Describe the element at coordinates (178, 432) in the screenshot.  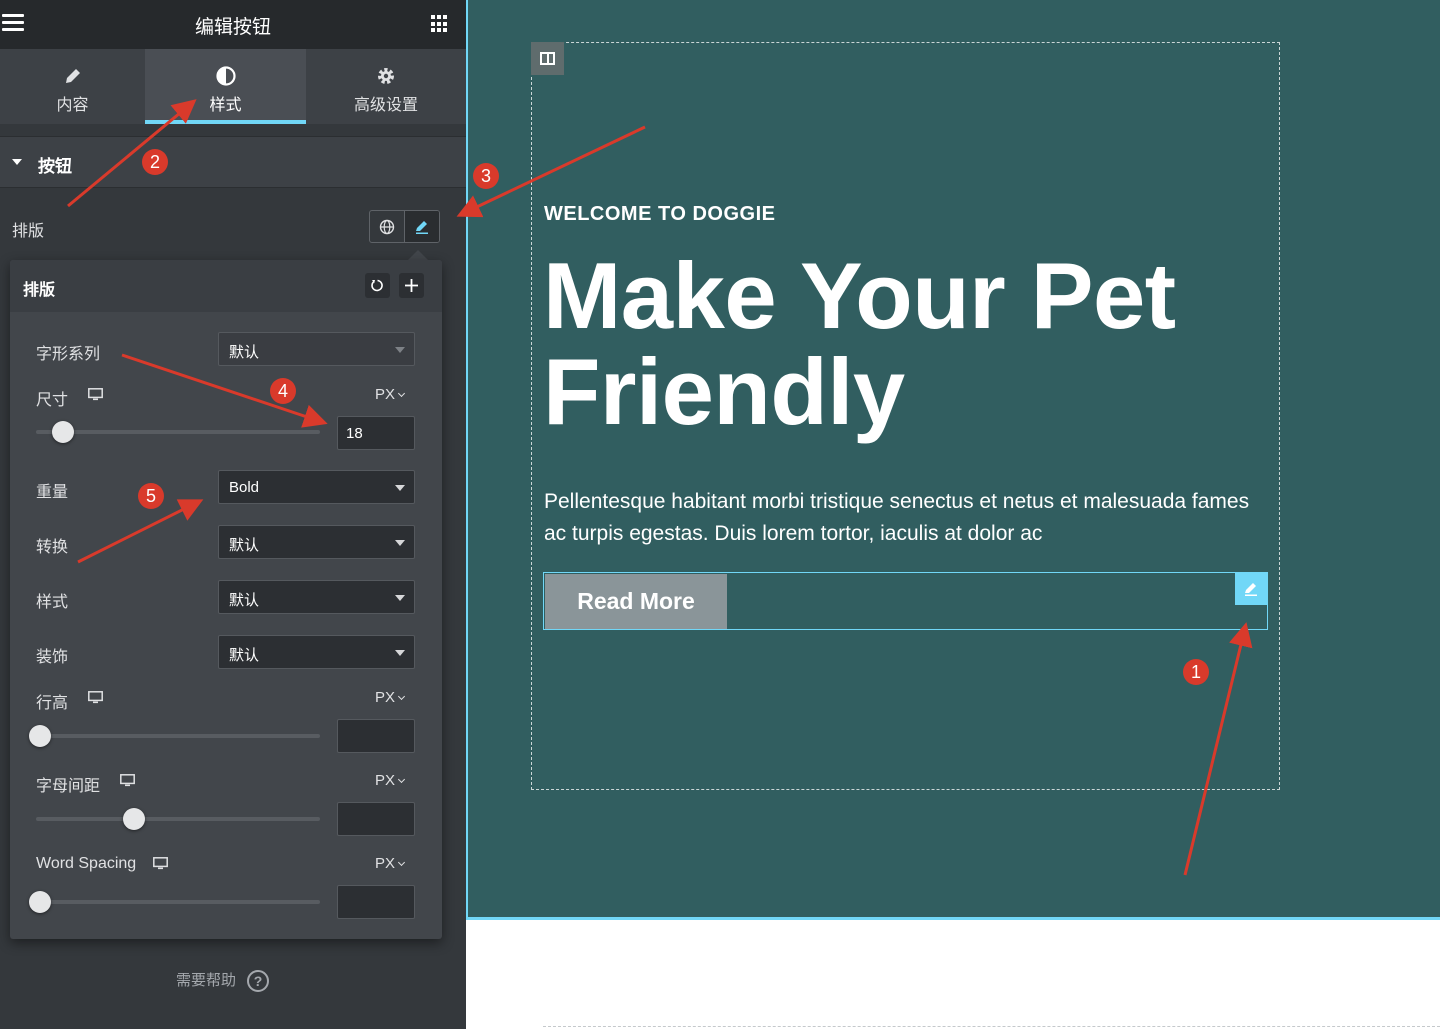
I see `size-slider-track` at that location.